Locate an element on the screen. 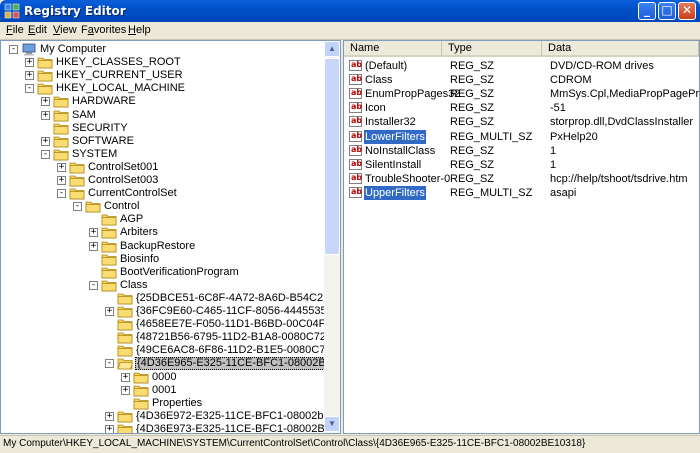 This screenshot has width=700, height=453. value-name: LowerFilters is located at coordinates (395, 136).